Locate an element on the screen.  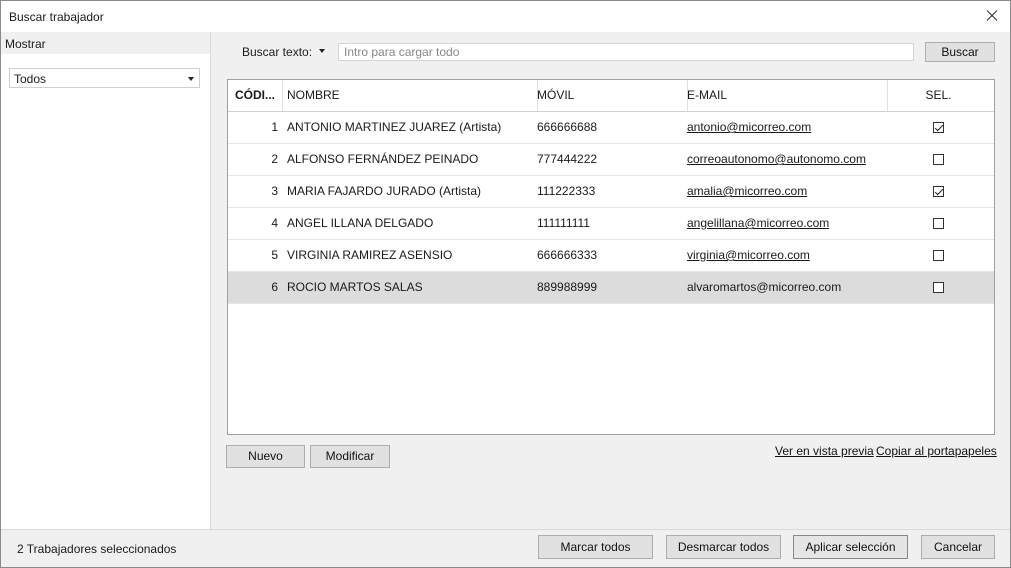
mark-all-button: Marcar todos is located at coordinates (595, 547).